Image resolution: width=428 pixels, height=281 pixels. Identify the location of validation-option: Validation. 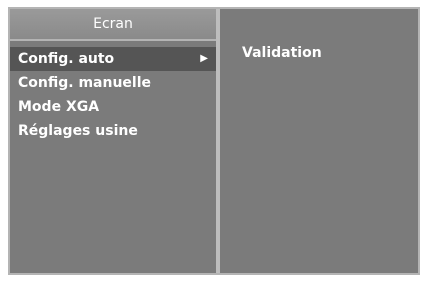
(282, 53).